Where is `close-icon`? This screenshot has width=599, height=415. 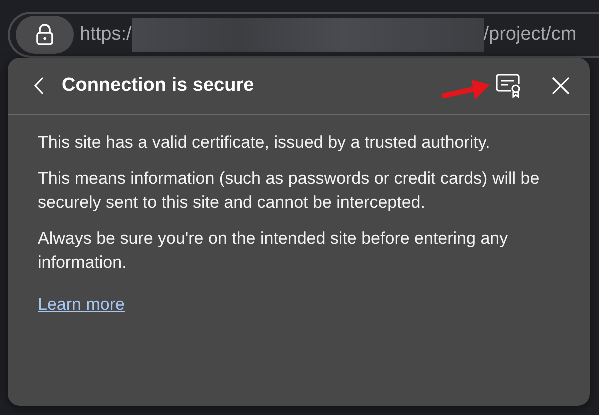
close-icon is located at coordinates (561, 86).